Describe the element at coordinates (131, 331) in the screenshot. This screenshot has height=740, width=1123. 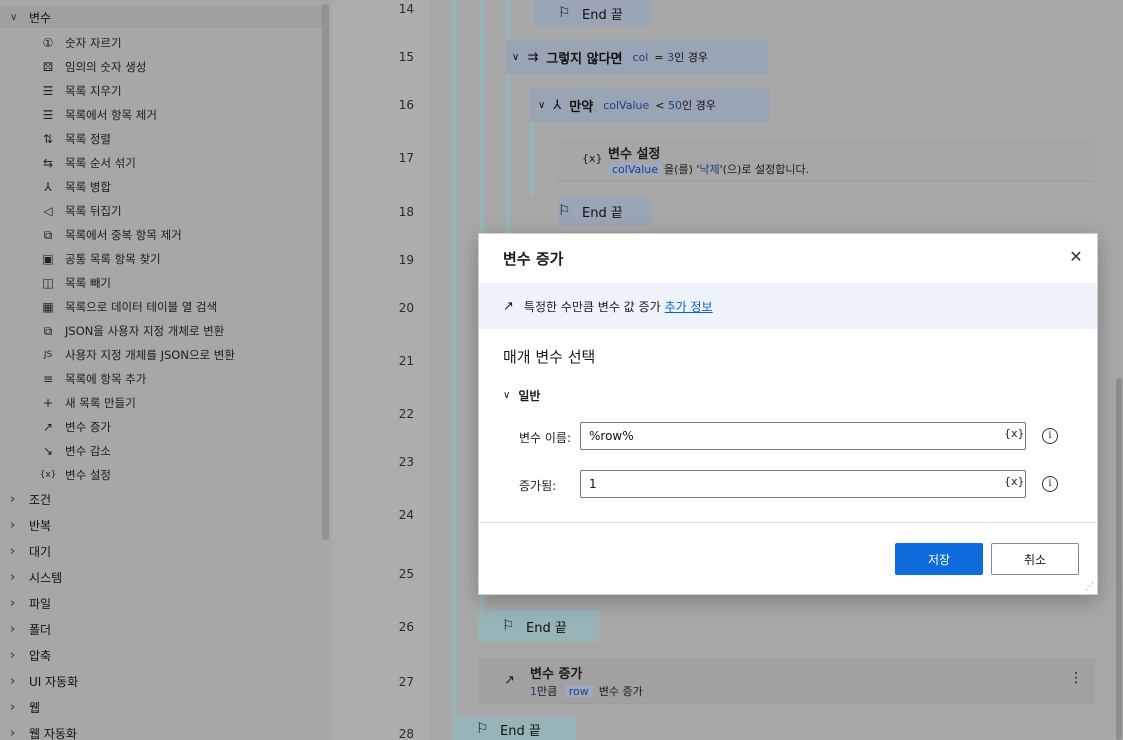
I see `sidebar-action-item: ⧉ JSON을 사용자 지정 개체로 변환` at that location.